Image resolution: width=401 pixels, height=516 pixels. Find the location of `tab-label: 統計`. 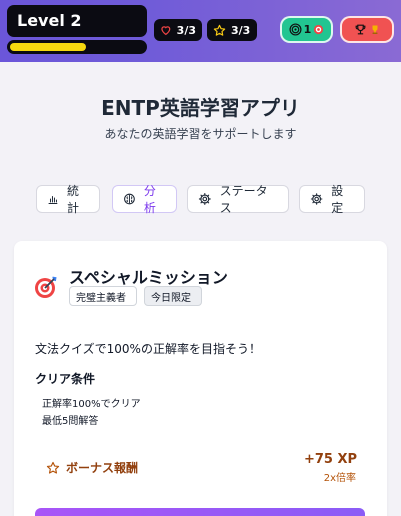

tab-label: 統計 is located at coordinates (72, 199).